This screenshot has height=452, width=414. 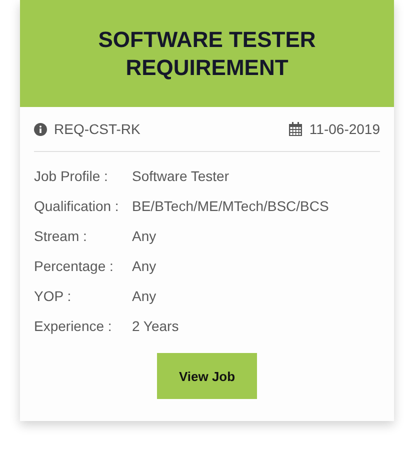 What do you see at coordinates (71, 176) in the screenshot?
I see `detail-label: Job Profile :` at bounding box center [71, 176].